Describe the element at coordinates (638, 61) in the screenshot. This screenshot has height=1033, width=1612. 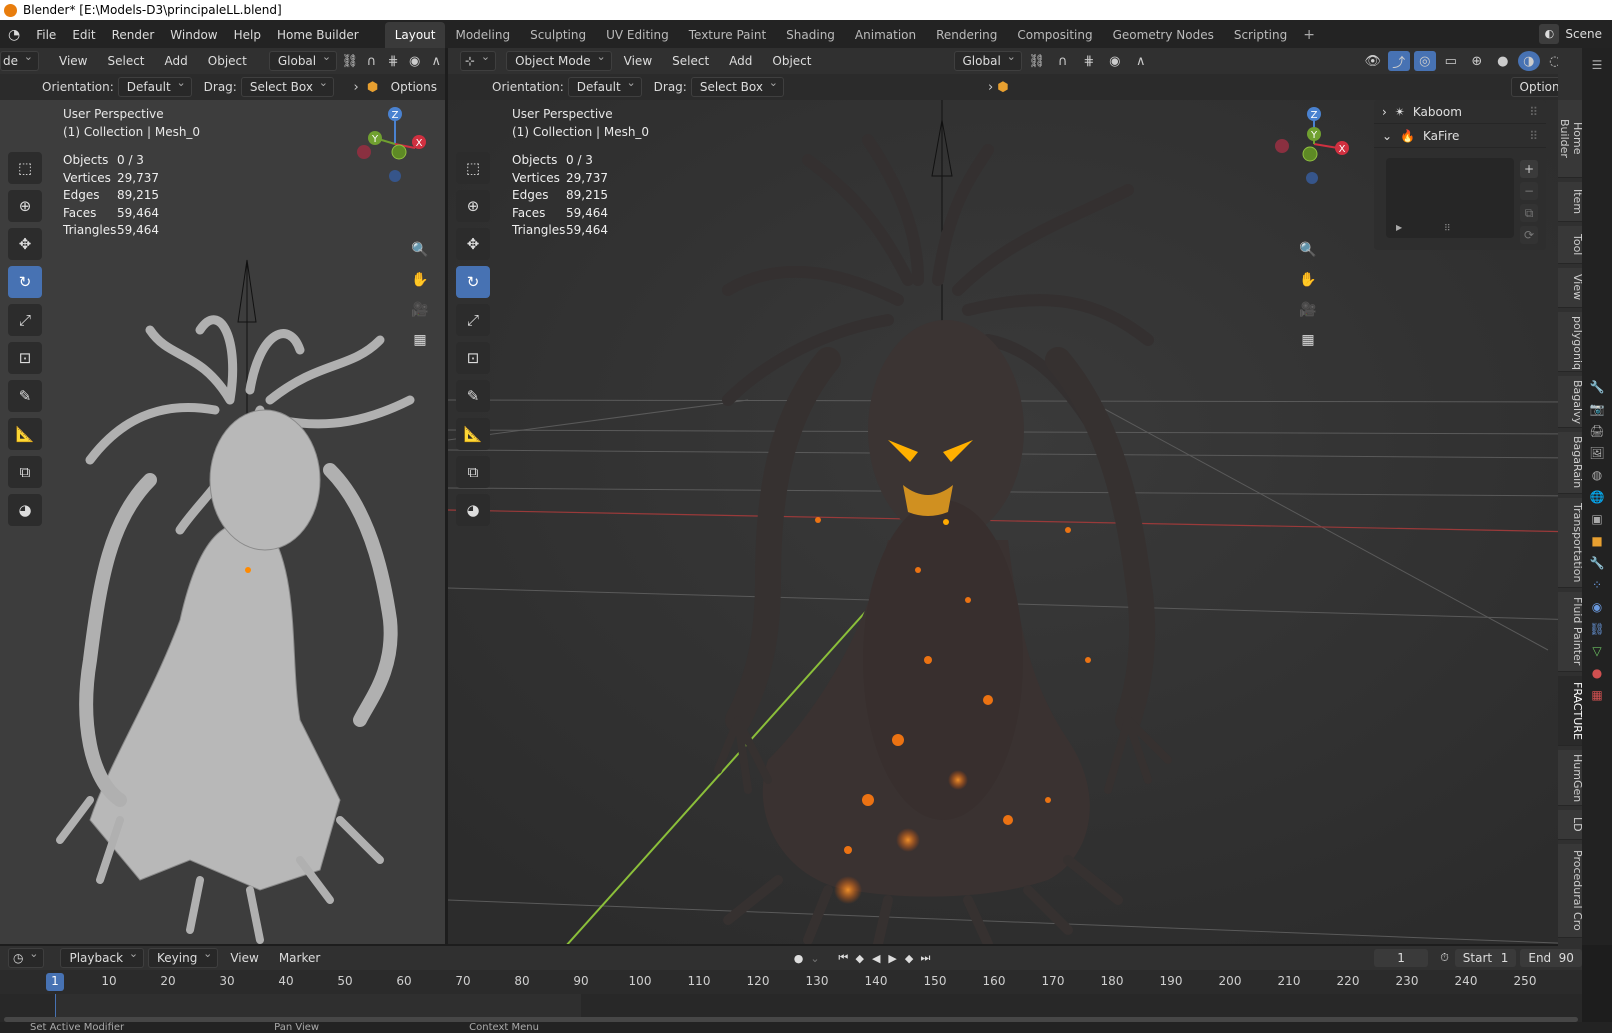
I see `right-menu-view: View` at that location.